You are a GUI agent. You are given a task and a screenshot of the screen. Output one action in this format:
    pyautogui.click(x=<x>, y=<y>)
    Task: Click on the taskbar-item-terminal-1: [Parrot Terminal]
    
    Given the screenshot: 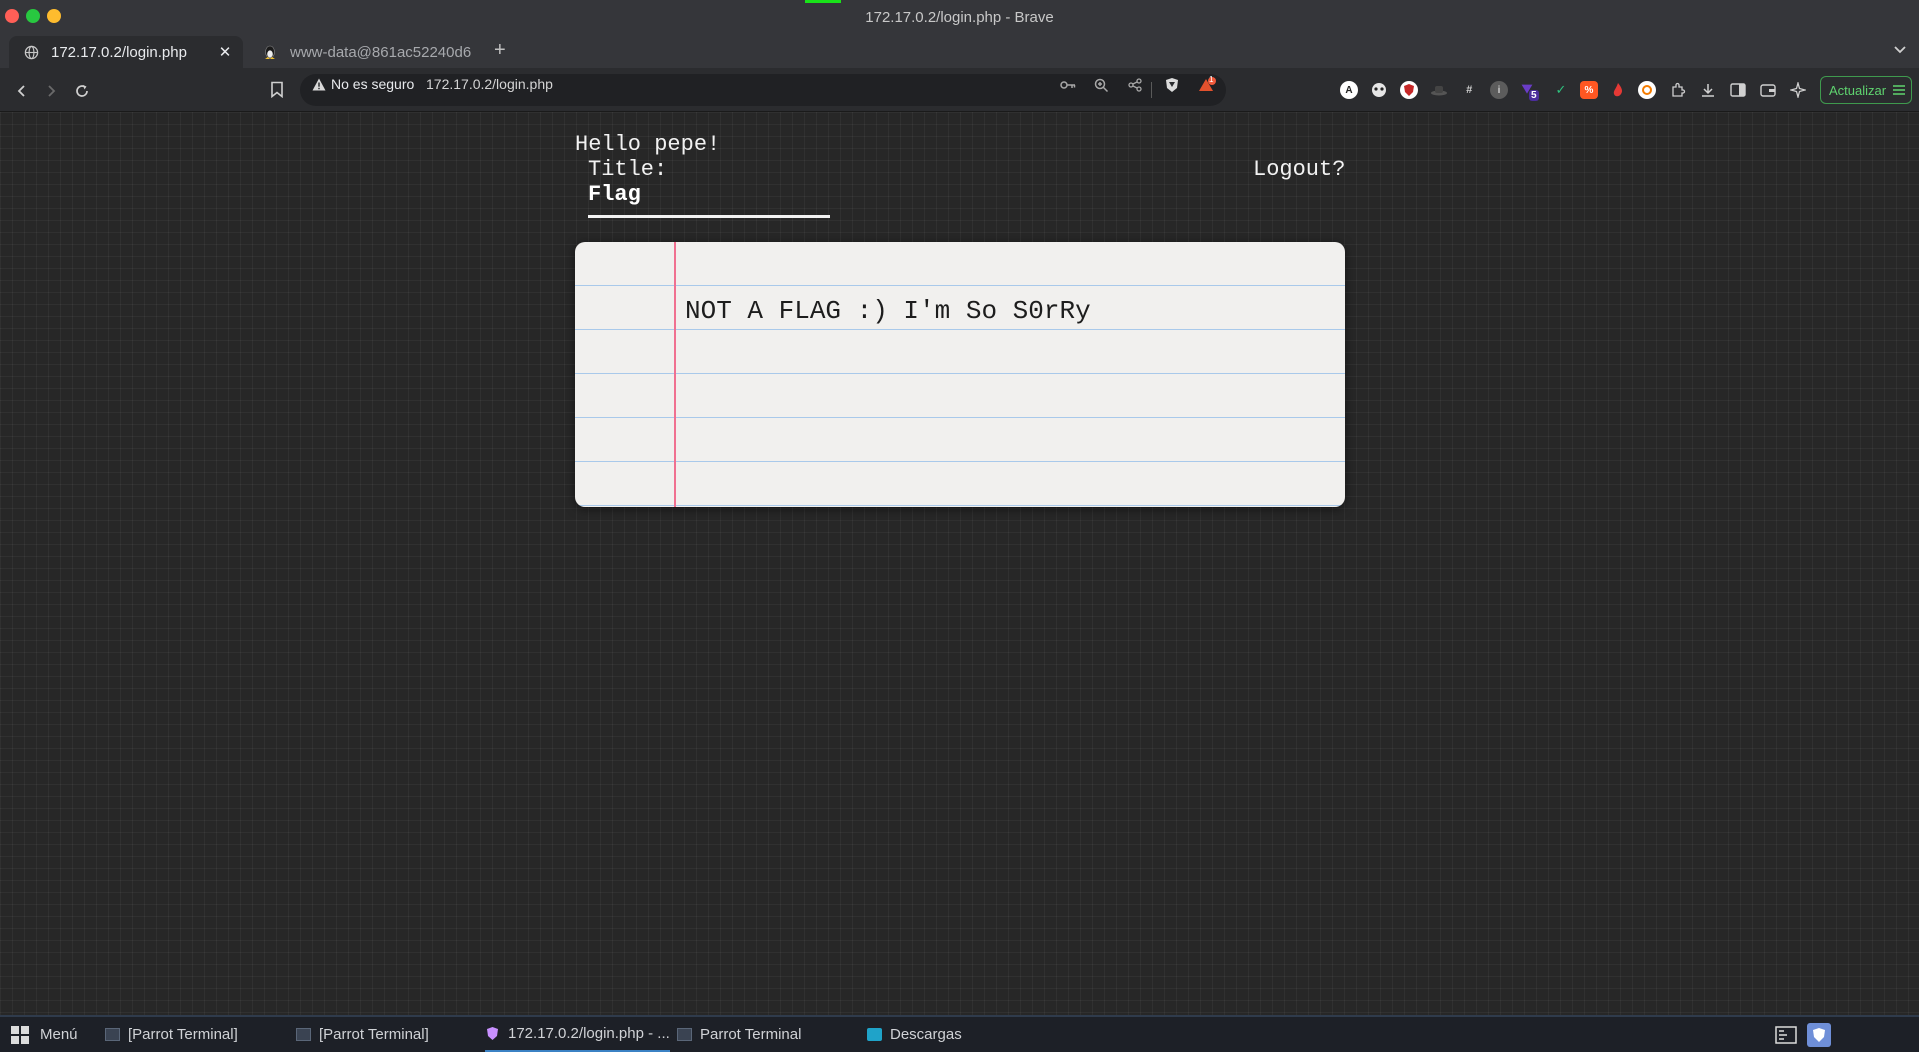 What is the action you would take?
    pyautogui.click(x=195, y=1034)
    